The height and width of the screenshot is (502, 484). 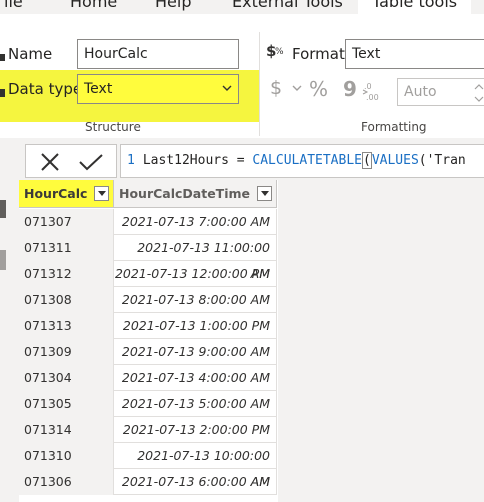 I want to click on cell-hourcalc: 071313, so click(x=66, y=326).